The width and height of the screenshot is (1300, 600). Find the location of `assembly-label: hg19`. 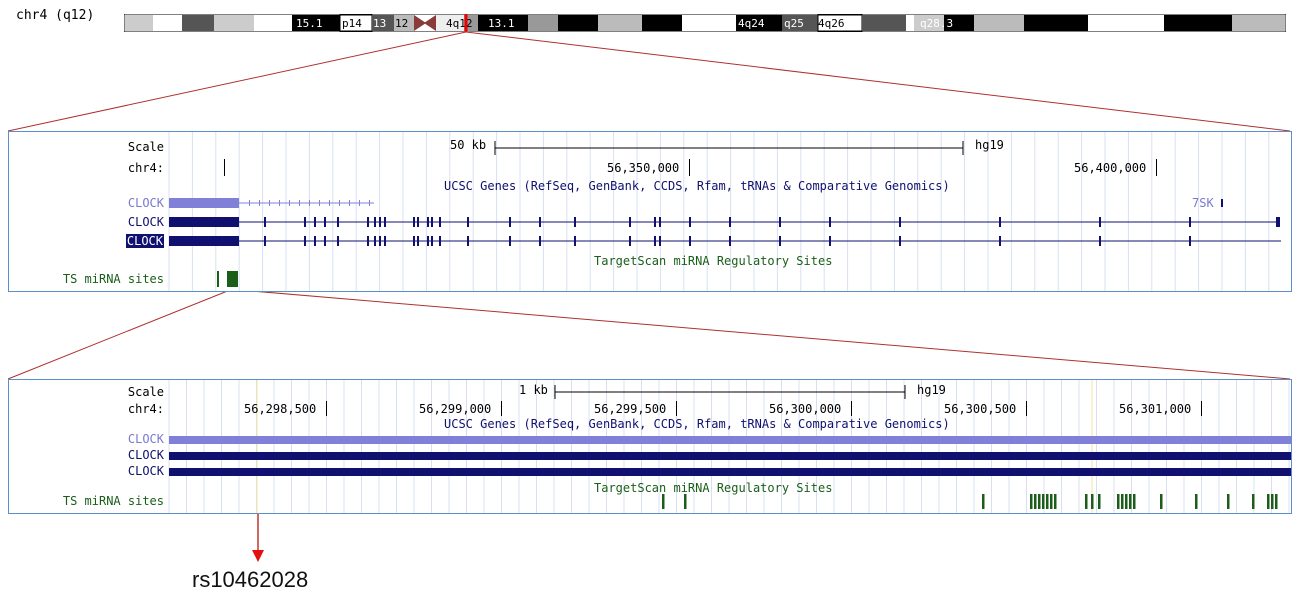

assembly-label: hg19 is located at coordinates (989, 145).